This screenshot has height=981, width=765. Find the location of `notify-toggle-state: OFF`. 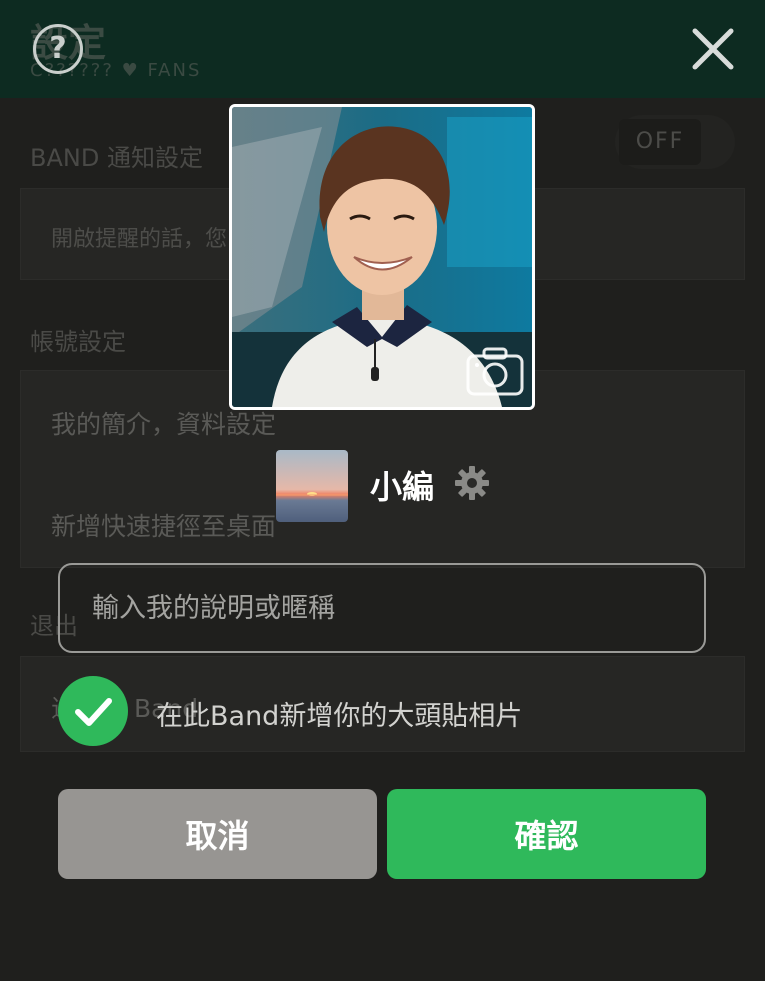

notify-toggle-state: OFF is located at coordinates (660, 142).